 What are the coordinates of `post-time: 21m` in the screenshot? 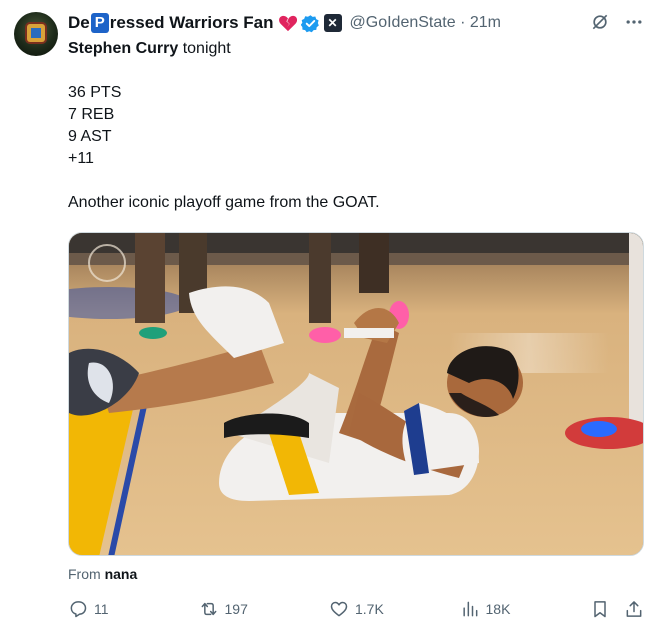 It's located at (485, 22).